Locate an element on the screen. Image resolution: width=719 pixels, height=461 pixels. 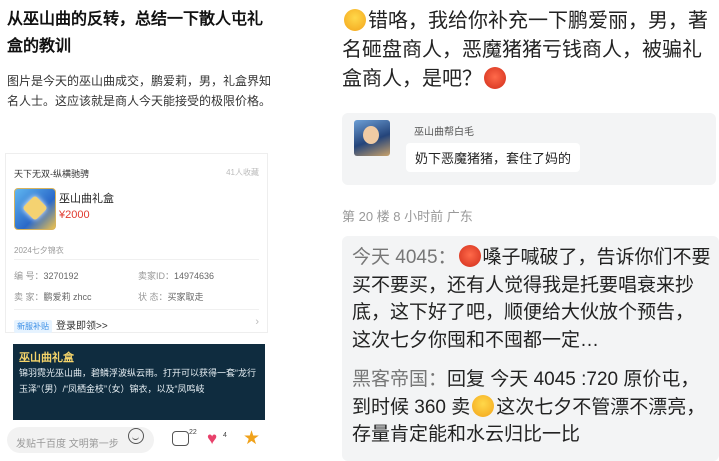
comment-author: 今天 4045： is located at coordinates (404, 257).